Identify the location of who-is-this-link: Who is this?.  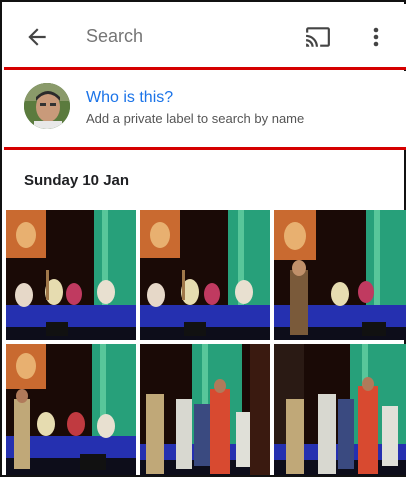
(129, 98).